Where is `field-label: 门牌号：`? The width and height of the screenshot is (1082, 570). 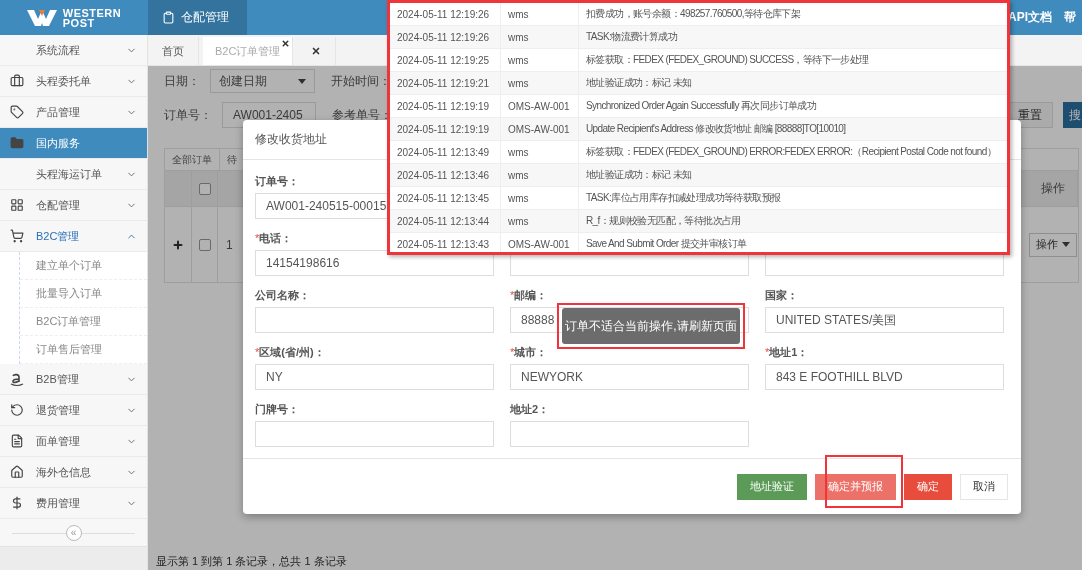 field-label: 门牌号： is located at coordinates (277, 409).